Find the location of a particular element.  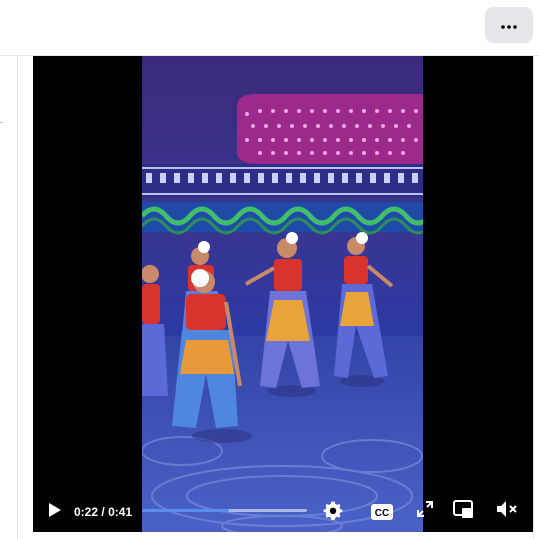

progress-fill is located at coordinates (186, 510).